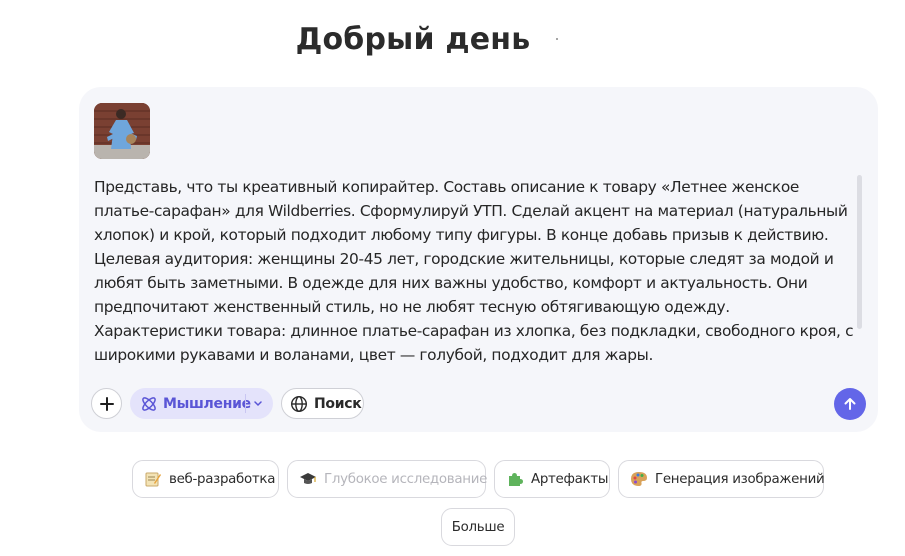 This screenshot has height=556, width=905. I want to click on suggestion-label: Артефакты, so click(570, 479).